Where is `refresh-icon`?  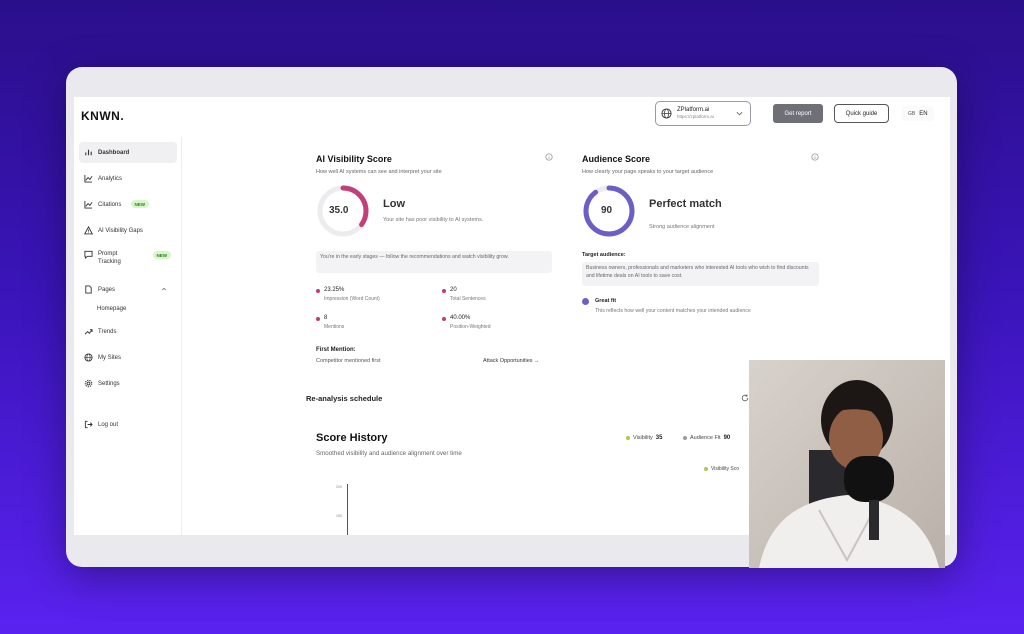 refresh-icon is located at coordinates (745, 398).